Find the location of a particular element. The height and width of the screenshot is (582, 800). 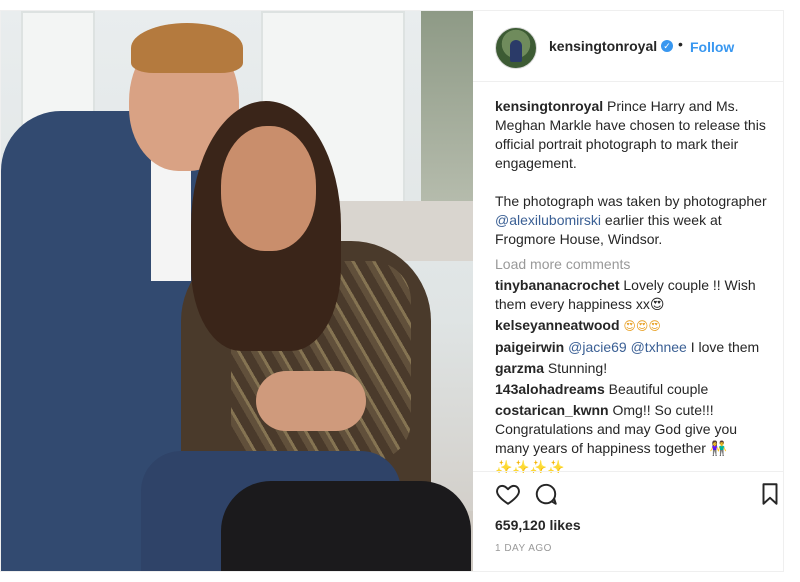

photo-woman-face is located at coordinates (268, 188).